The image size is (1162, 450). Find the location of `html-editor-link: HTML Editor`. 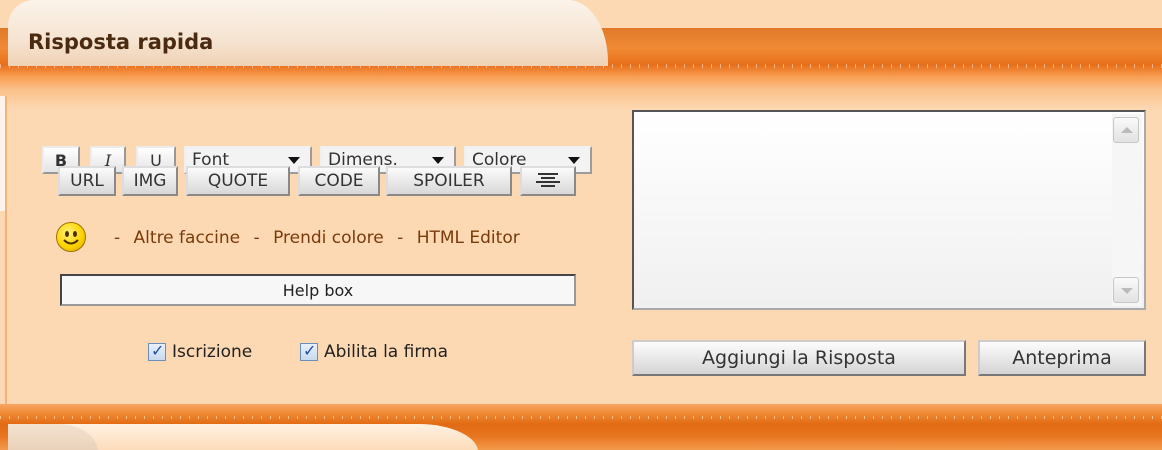

html-editor-link: HTML Editor is located at coordinates (468, 238).